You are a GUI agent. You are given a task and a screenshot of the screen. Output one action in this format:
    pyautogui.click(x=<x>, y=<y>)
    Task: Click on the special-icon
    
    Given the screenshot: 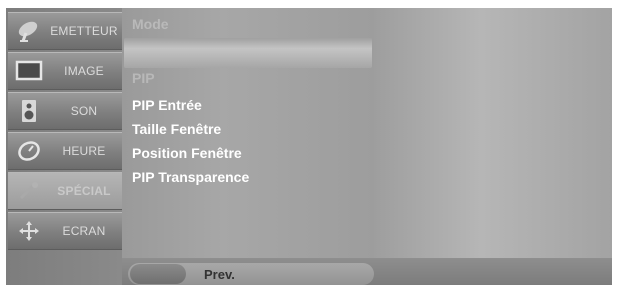 What is the action you would take?
    pyautogui.click(x=29, y=191)
    